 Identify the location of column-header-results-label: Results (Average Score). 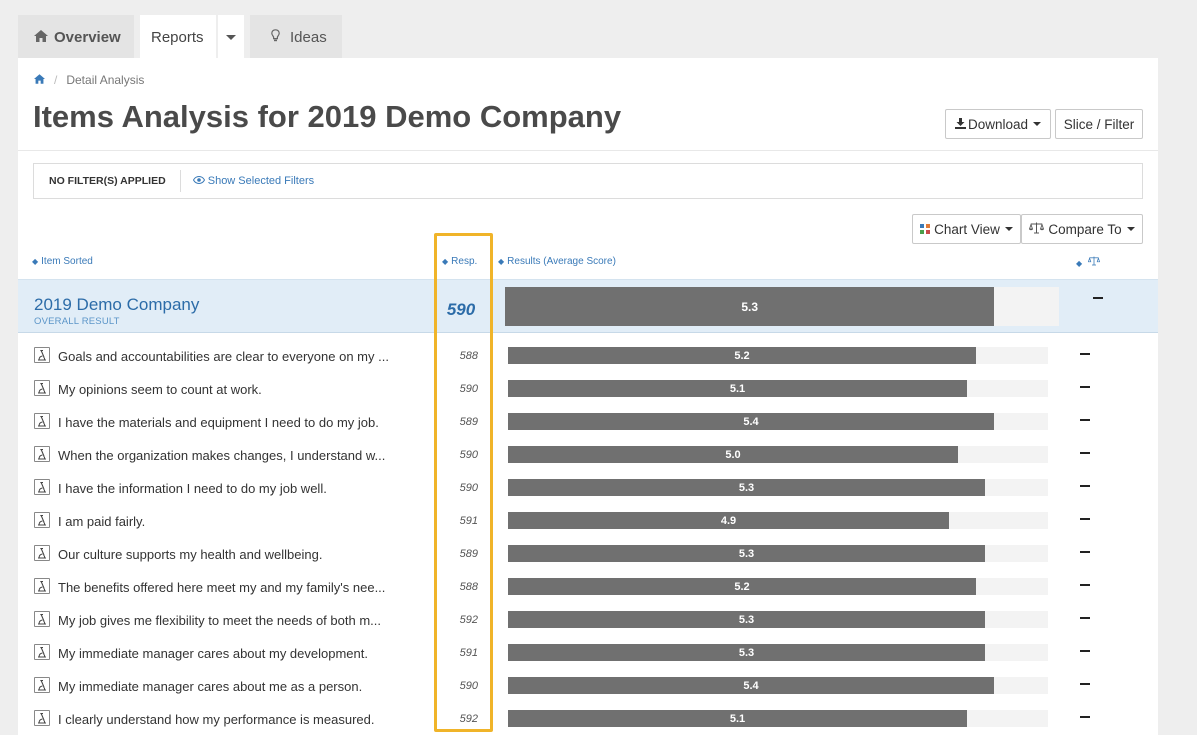
(561, 261).